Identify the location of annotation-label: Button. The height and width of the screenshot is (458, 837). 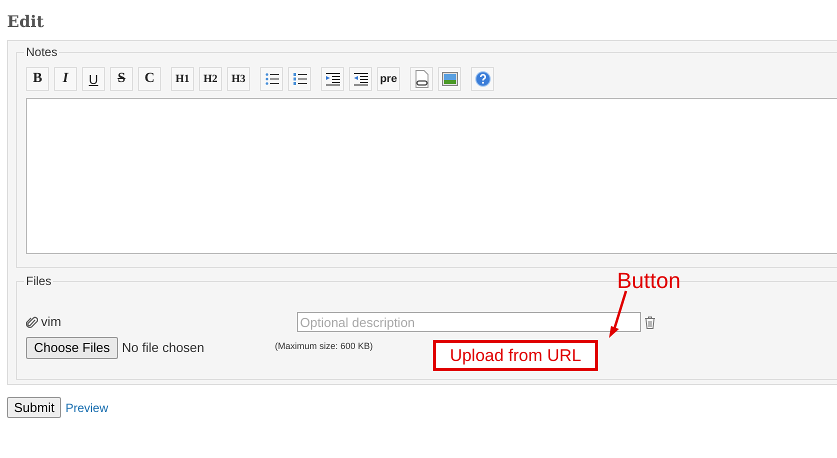
(649, 281).